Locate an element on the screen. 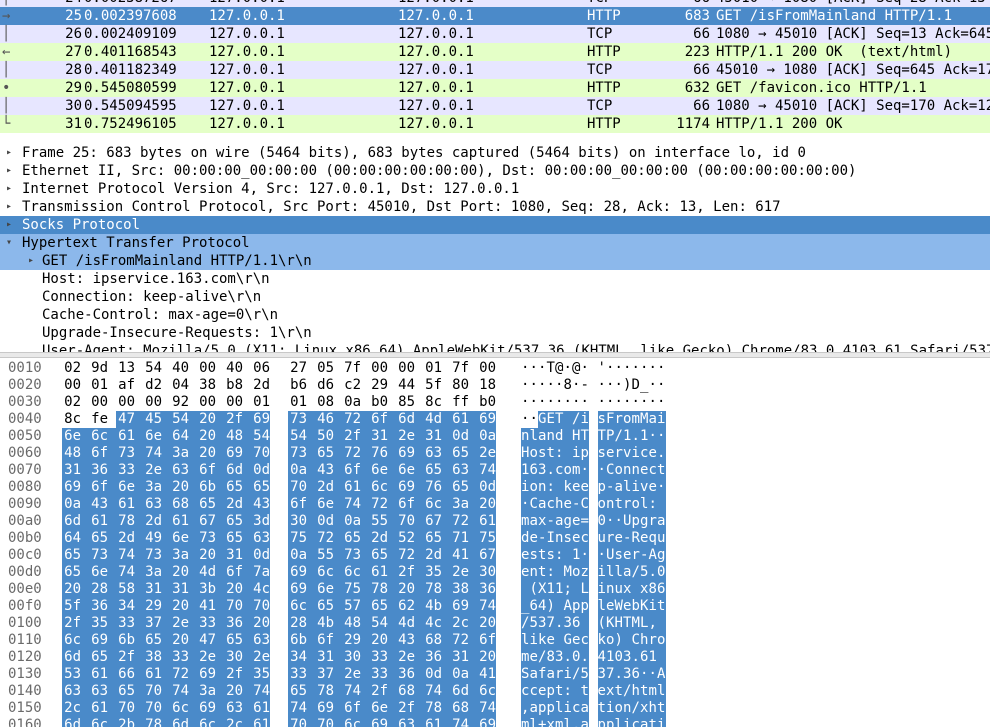 Image resolution: width=990 pixels, height=727 pixels. hex-byte: 71 is located at coordinates (455, 538).